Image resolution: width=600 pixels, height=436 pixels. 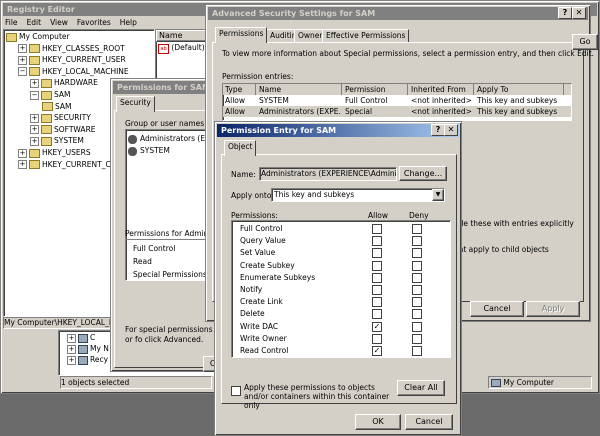 I want to click on permission-row: Notify, so click(x=341, y=289).